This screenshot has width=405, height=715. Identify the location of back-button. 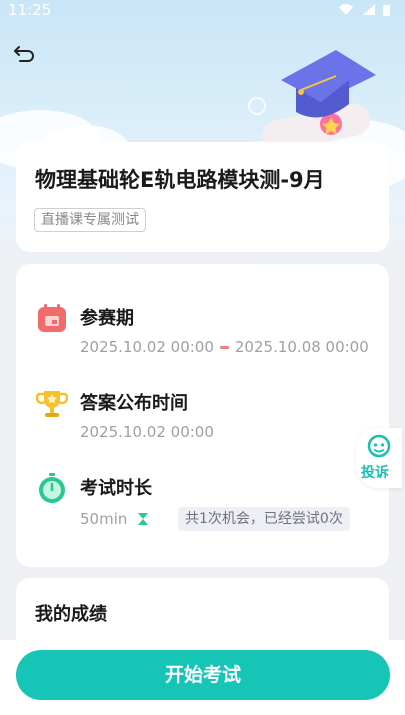
(25, 53).